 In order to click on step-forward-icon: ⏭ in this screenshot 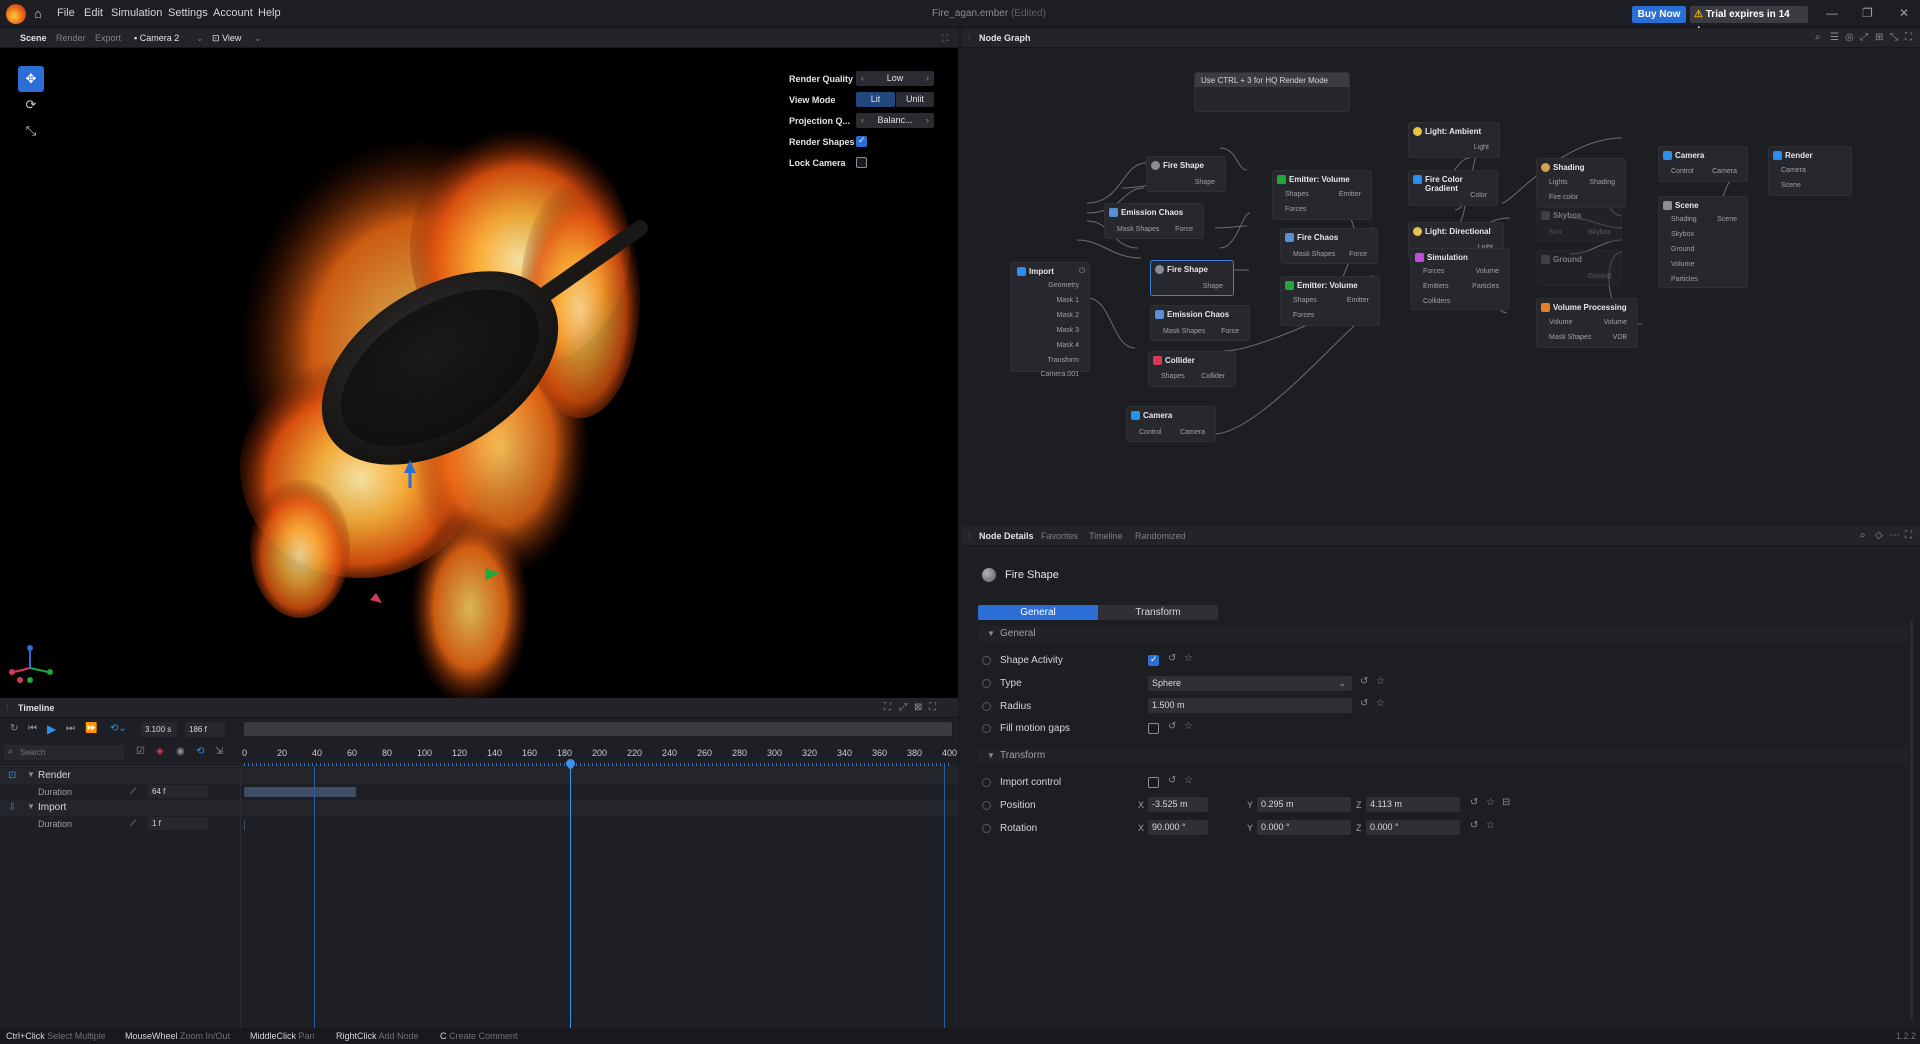, I will do `click(70, 728)`.